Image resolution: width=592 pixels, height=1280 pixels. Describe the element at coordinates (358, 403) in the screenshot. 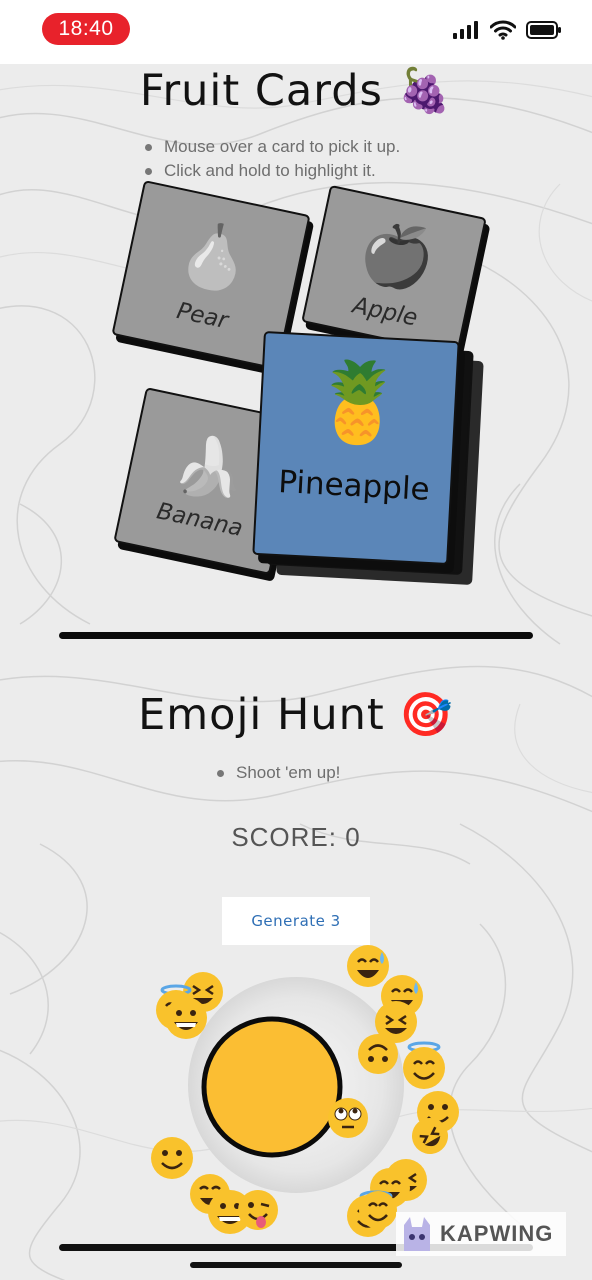

I see `pineapple-icon: 🍍` at that location.